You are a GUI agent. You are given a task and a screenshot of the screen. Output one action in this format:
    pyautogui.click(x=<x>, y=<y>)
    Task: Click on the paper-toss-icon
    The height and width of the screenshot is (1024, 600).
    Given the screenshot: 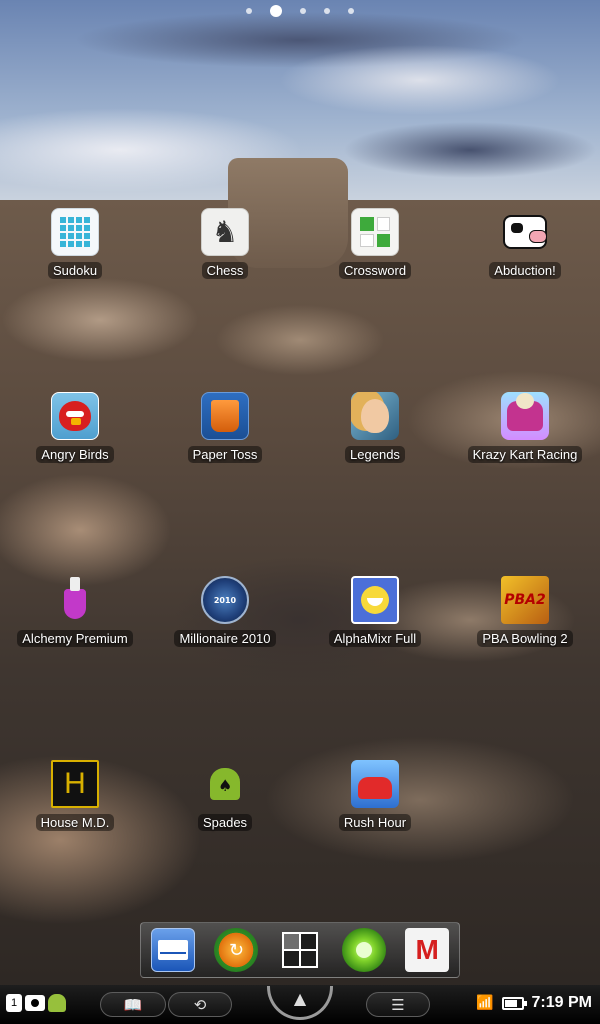 What is the action you would take?
    pyautogui.click(x=225, y=416)
    